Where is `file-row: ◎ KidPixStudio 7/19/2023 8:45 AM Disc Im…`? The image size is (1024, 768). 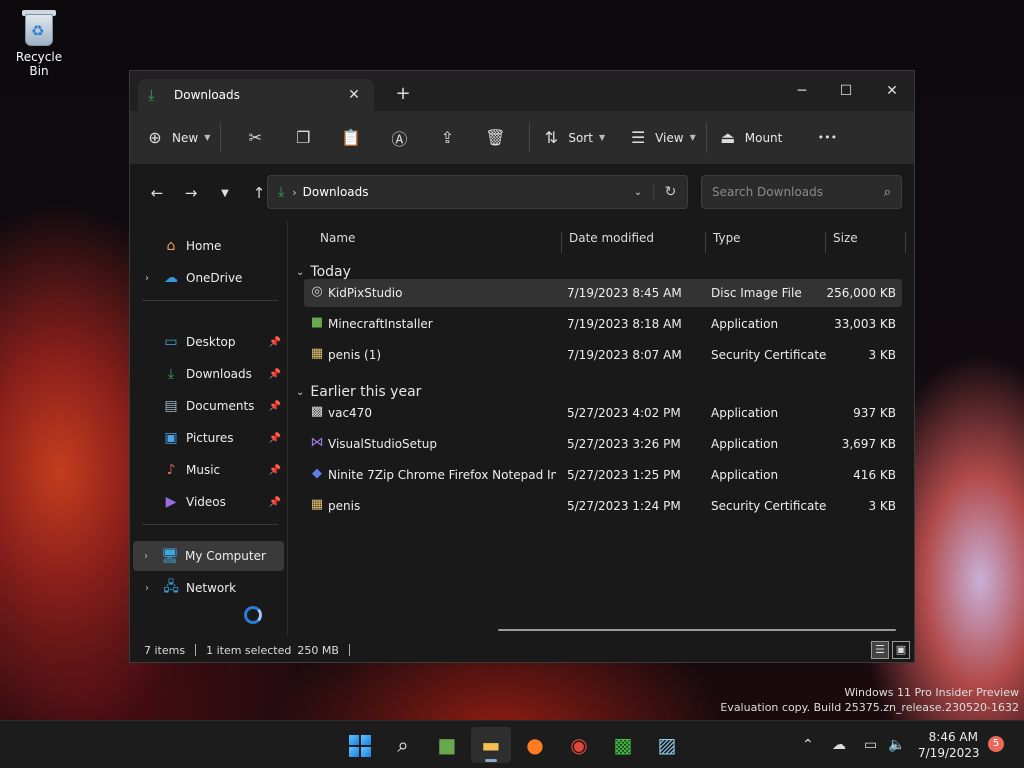 file-row: ◎ KidPixStudio 7/19/2023 8:45 AM Disc Im… is located at coordinates (603, 293).